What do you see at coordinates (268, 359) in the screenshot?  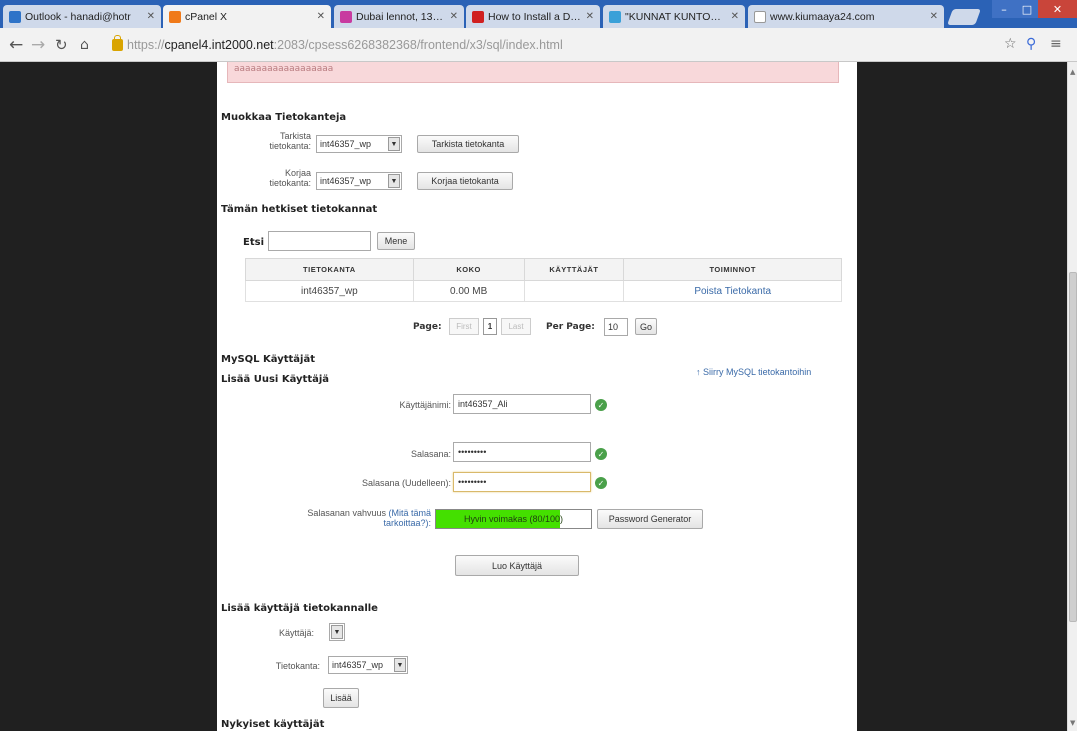 I see `mysql-users-heading: MySQL Käyttäjät` at bounding box center [268, 359].